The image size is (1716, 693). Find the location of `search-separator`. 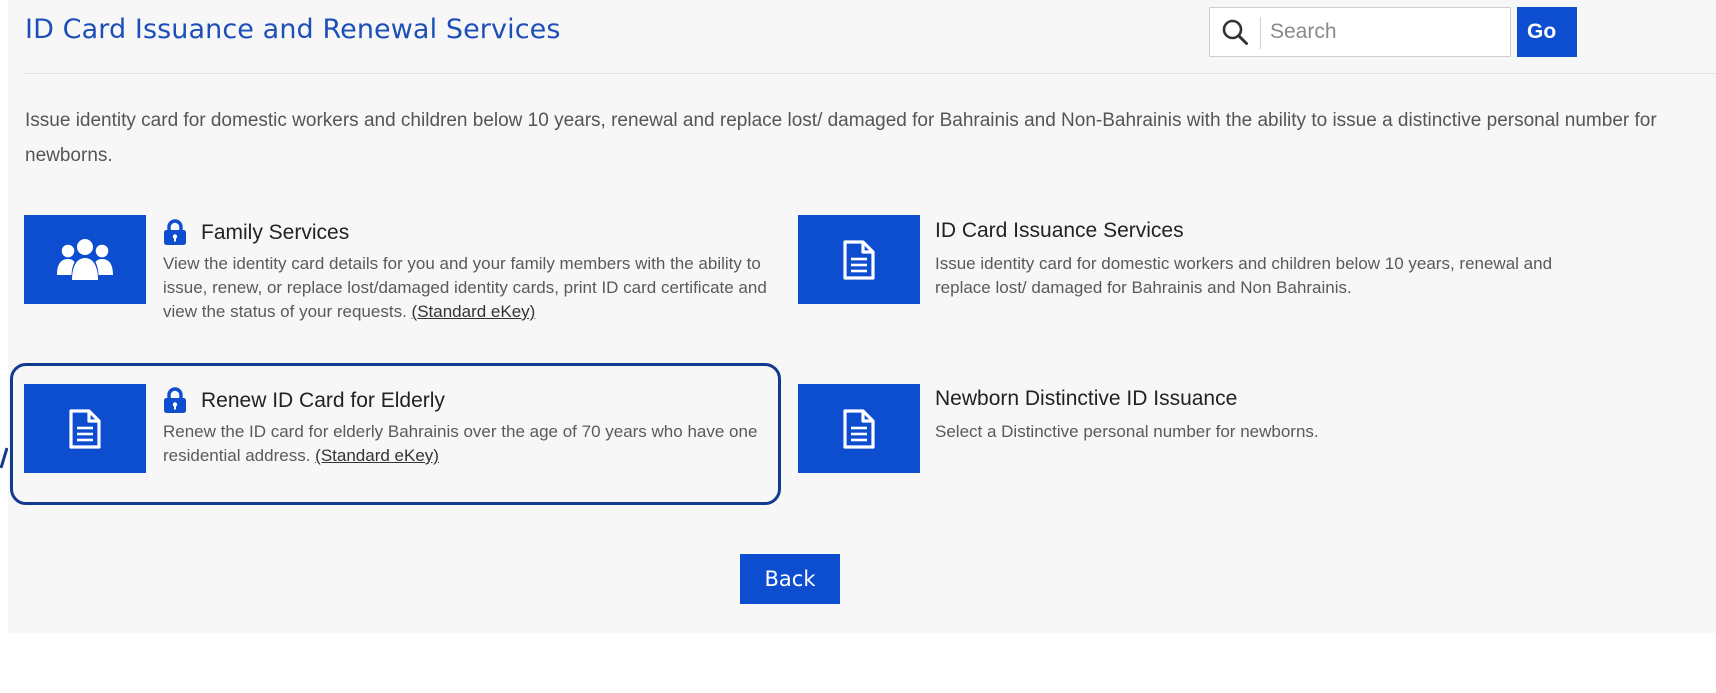

search-separator is located at coordinates (1260, 33).